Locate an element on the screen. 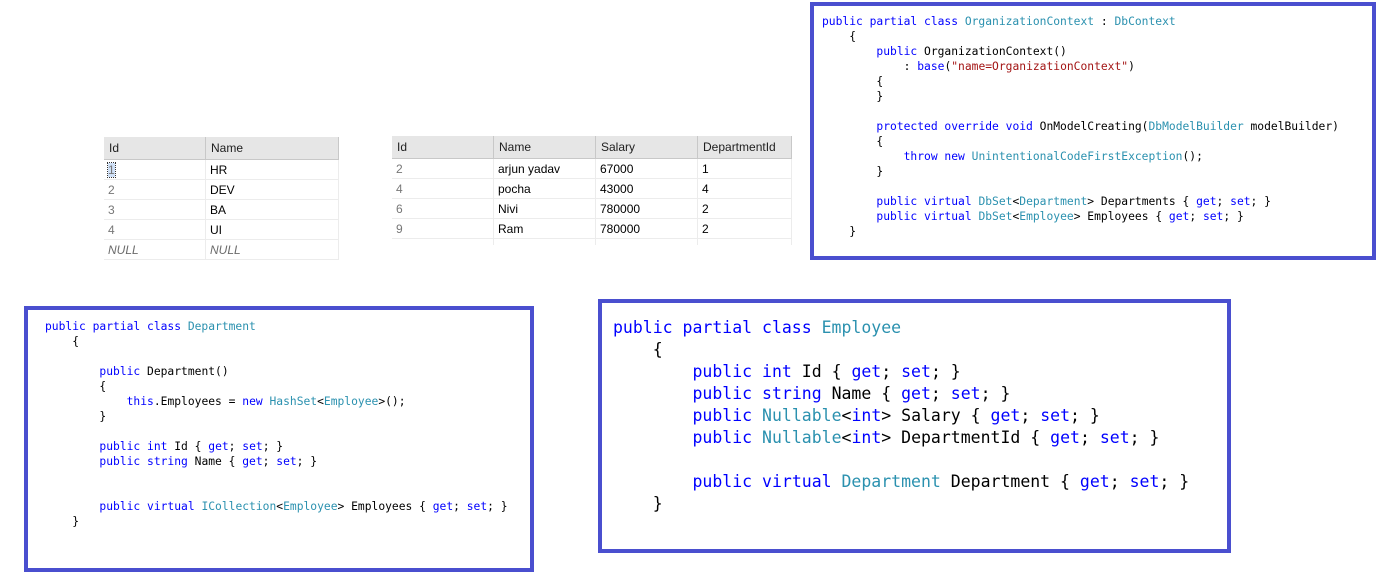  column-header-departmentid: DepartmentId is located at coordinates (744, 147).